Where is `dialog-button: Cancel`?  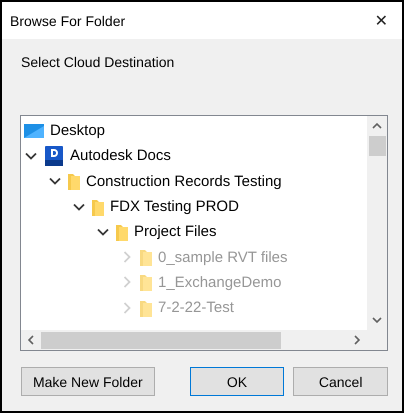
dialog-button: Cancel is located at coordinates (340, 381).